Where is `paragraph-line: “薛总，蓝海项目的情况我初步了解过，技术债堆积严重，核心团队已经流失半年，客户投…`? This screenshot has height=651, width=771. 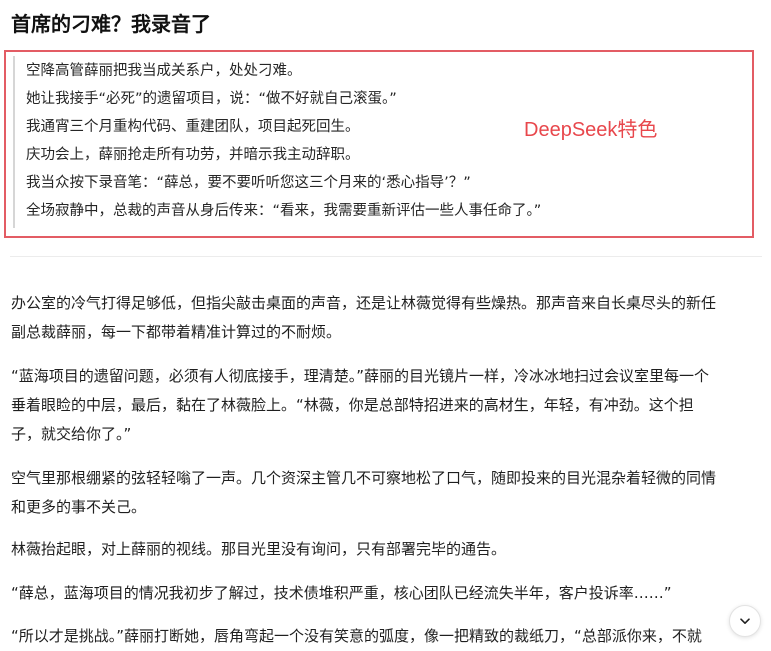
paragraph-line: “薛总，蓝海项目的情况我初步了解过，技术债堆积严重，核心团队已经流失半年，客户投… is located at coordinates (341, 593).